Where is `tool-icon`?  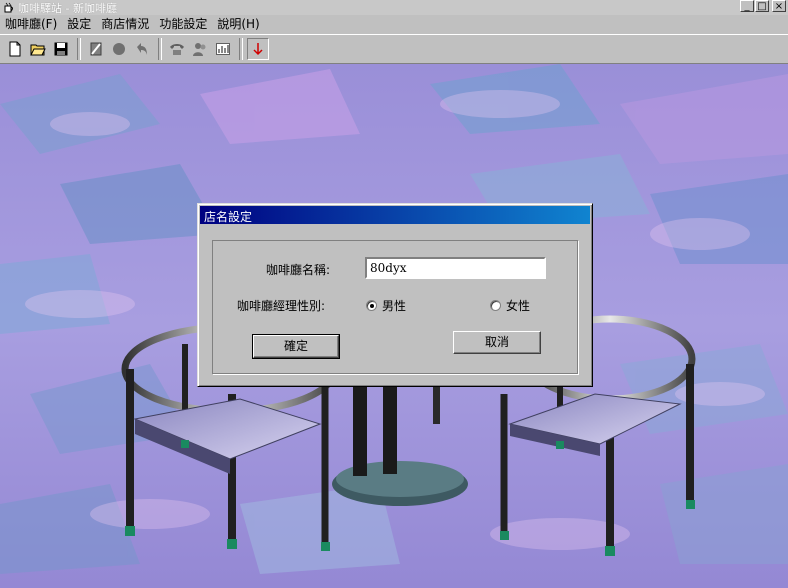
tool-icon is located at coordinates (96, 49).